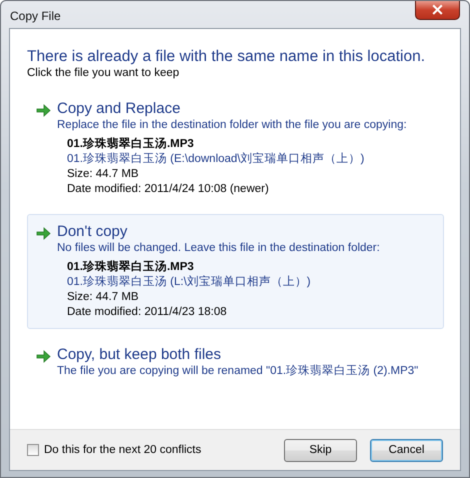 This screenshot has width=470, height=478. Describe the element at coordinates (103, 73) in the screenshot. I see `instruction-text: Click the file you want to keep` at that location.